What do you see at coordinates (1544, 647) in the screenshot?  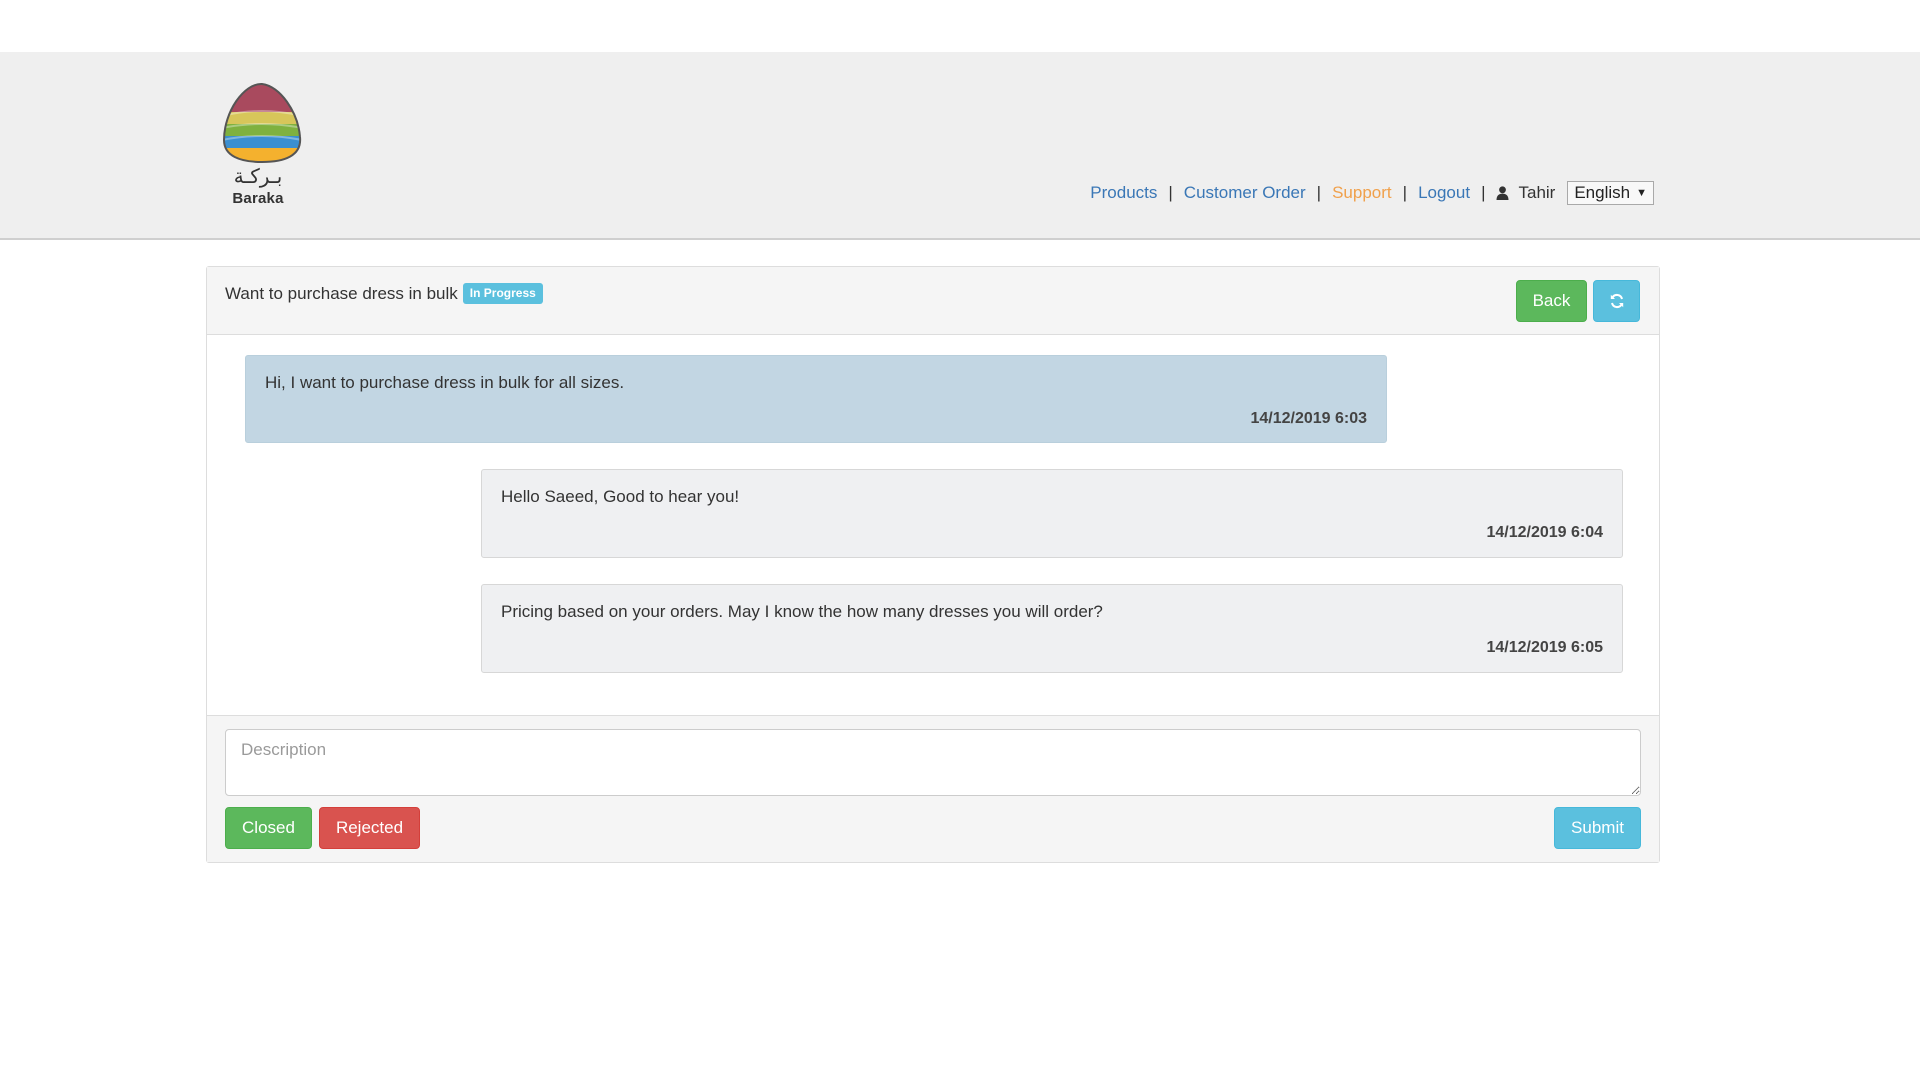 I see `message-timestamp: 14/12/2019 6:05` at bounding box center [1544, 647].